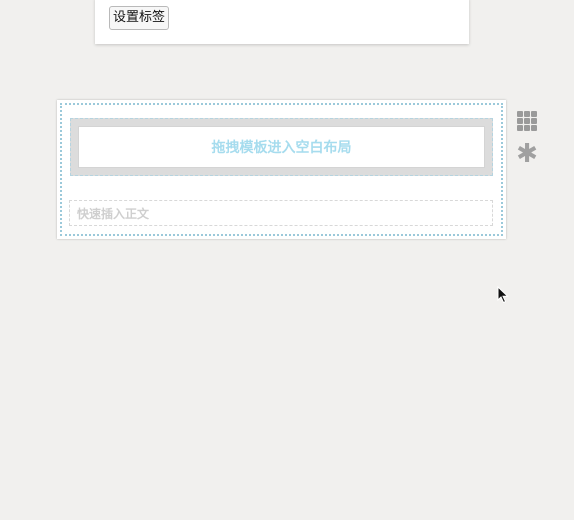  I want to click on drop-zone-label: 拖拽模板进入空白布局, so click(281, 148).